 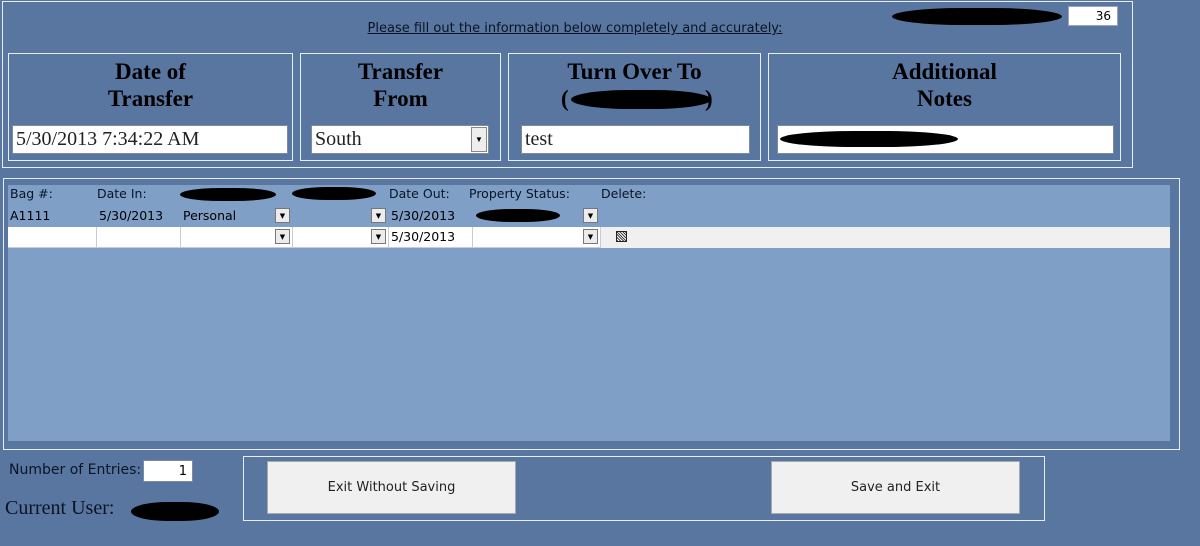 I want to click on table-row: ▼ ▼ 5/30/2013 ▼, so click(x=589, y=237).